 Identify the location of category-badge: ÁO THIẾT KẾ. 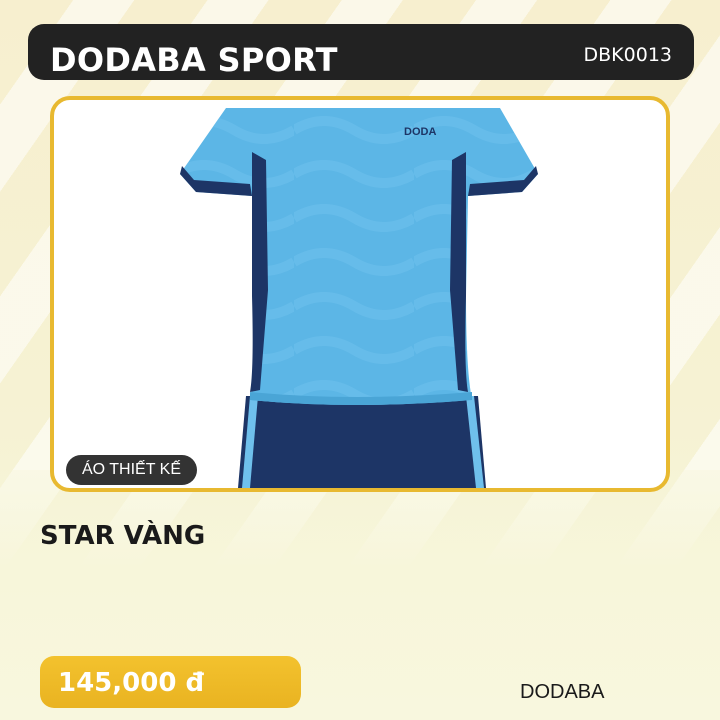
(131, 470).